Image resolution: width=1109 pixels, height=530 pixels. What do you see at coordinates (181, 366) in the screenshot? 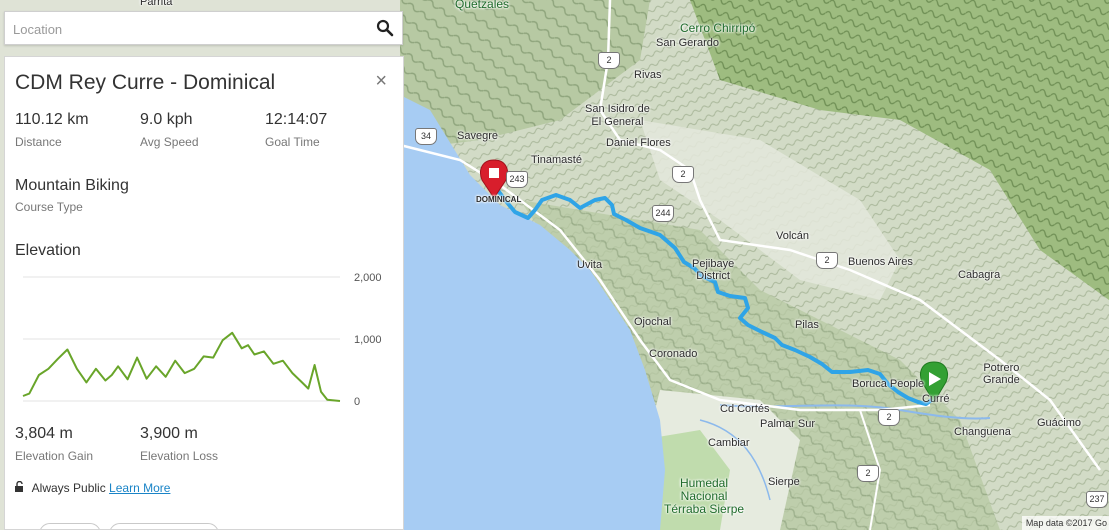
I see `elevation-profile-line` at bounding box center [181, 366].